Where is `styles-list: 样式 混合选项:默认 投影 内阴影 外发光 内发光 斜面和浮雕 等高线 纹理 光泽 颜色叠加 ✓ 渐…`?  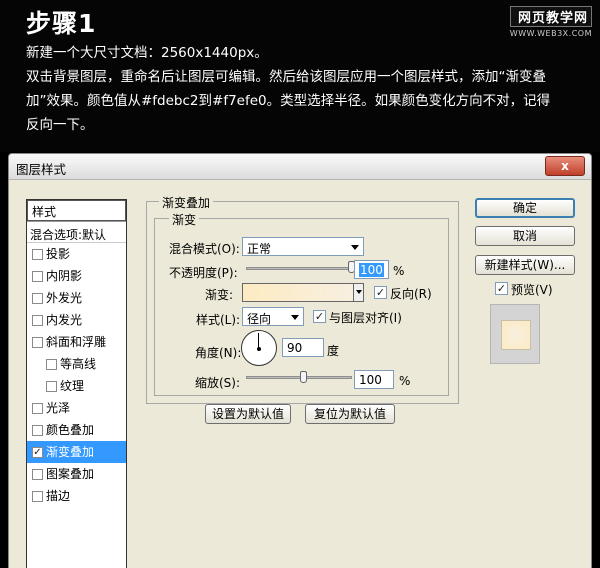 styles-list: 样式 混合选项:默认 投影 内阴影 外发光 内发光 斜面和浮雕 等高线 纹理 光泽 颜色叠加 ✓ 渐… is located at coordinates (76, 383).